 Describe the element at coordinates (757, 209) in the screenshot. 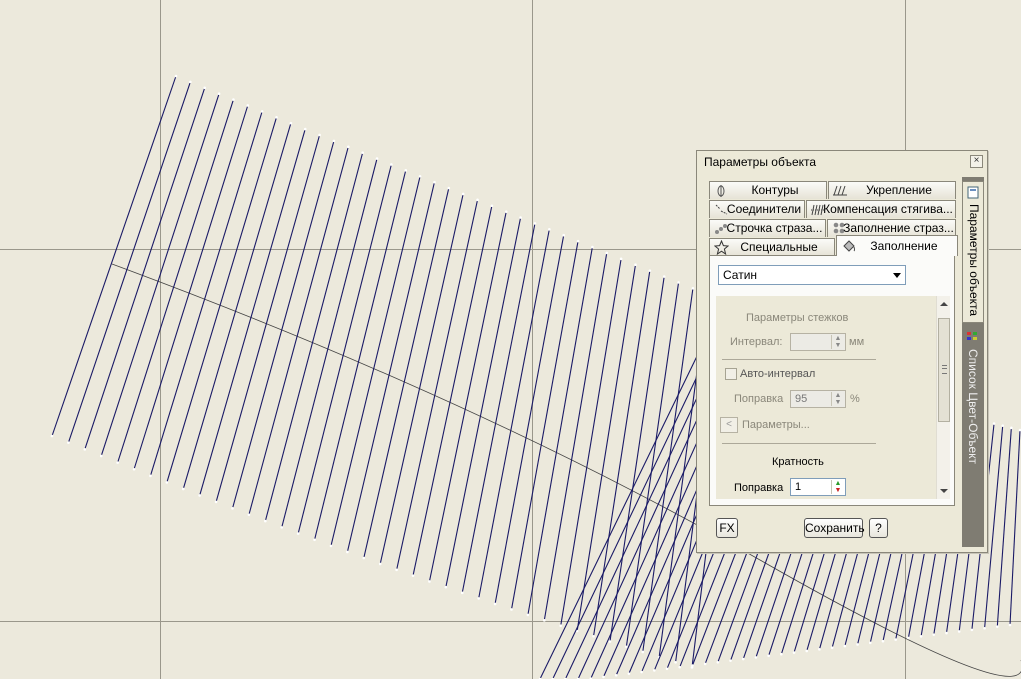

I see `tab-connectors: Соединители` at that location.